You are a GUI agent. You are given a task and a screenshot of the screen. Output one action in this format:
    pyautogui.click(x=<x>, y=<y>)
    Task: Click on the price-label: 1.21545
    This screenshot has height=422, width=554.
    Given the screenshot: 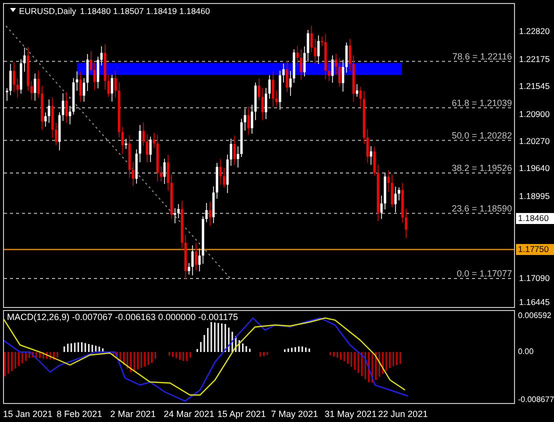 What is the action you would take?
    pyautogui.click(x=534, y=85)
    